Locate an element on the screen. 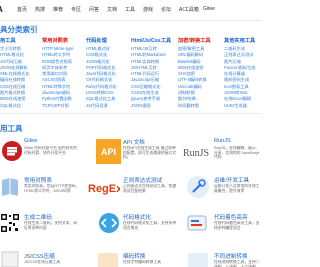 This screenshot has width=320, height=267. qrcode-icon is located at coordinates (10, 223).